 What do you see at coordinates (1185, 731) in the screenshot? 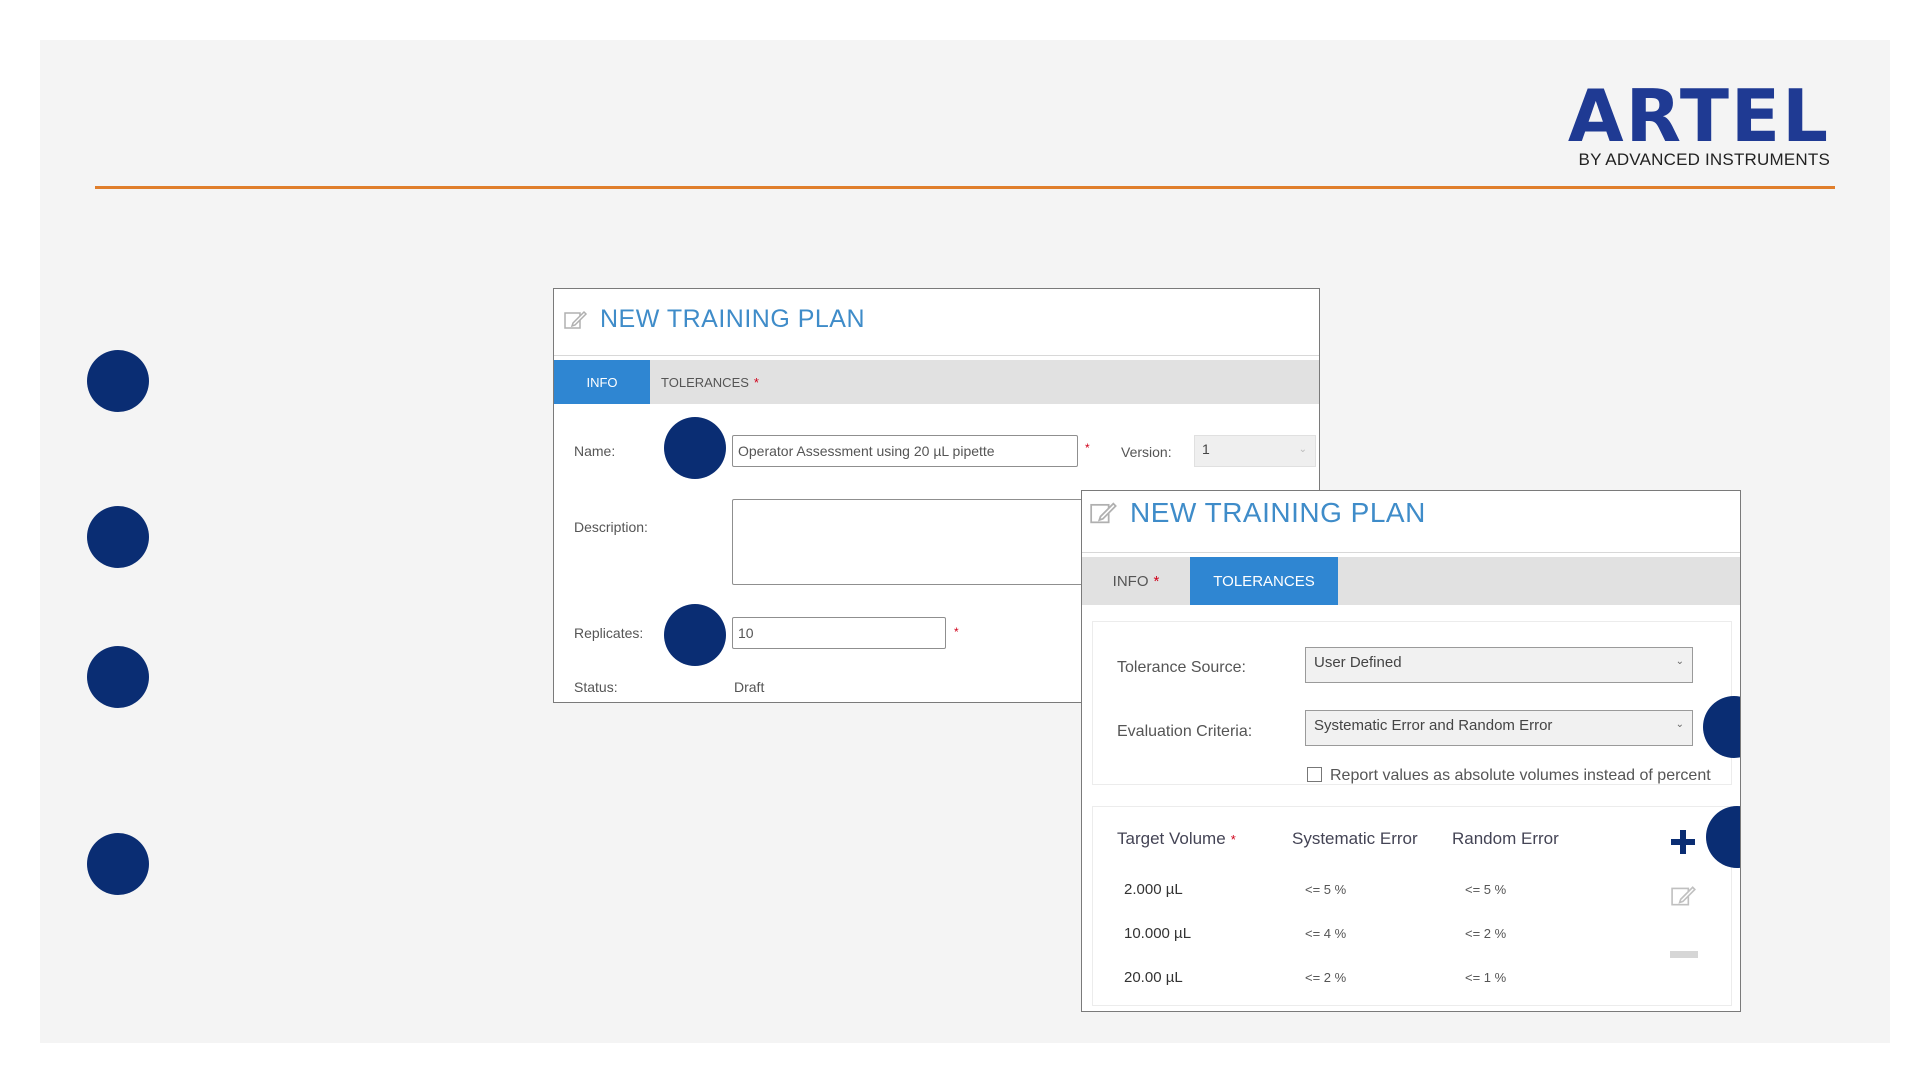
I see `evaluation-criteria-label: Evaluation Criteria:` at bounding box center [1185, 731].